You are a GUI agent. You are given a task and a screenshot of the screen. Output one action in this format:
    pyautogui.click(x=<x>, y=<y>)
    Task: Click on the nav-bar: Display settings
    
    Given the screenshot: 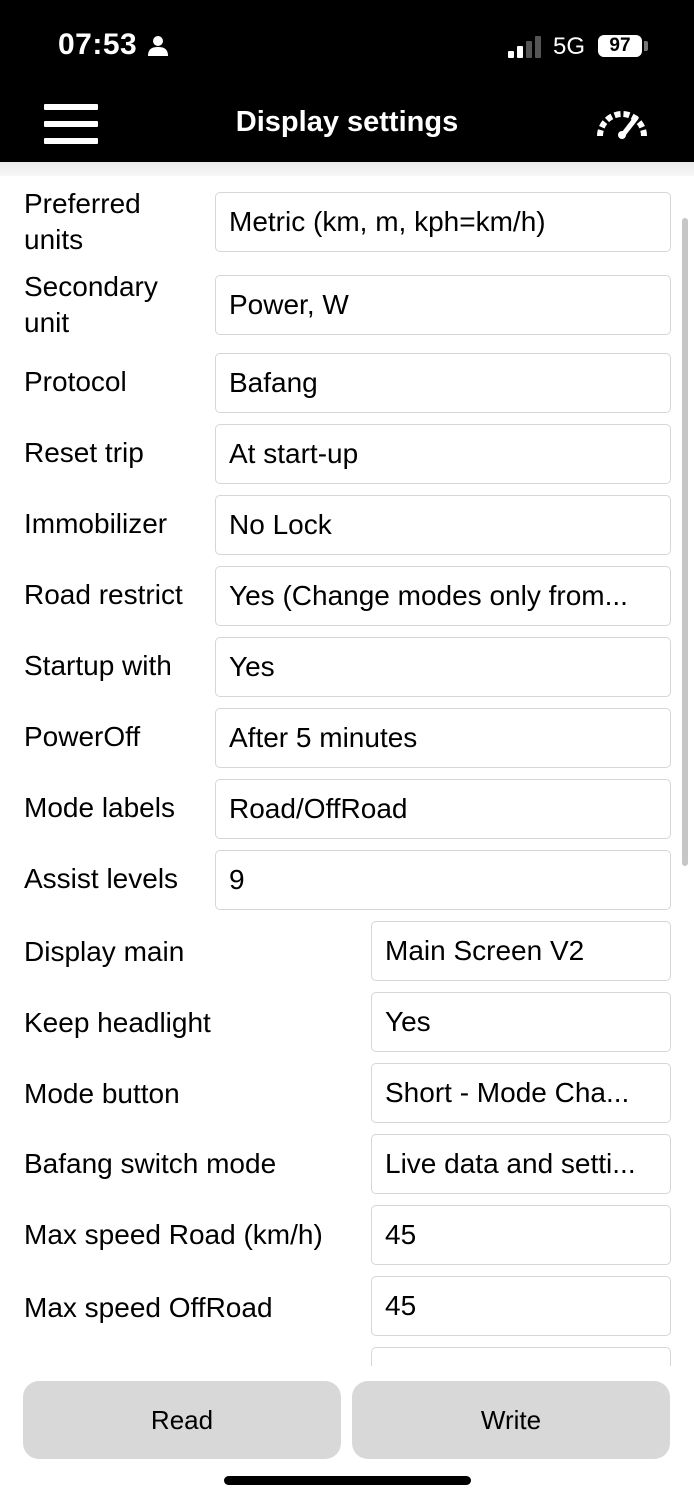 What is the action you would take?
    pyautogui.click(x=347, y=126)
    